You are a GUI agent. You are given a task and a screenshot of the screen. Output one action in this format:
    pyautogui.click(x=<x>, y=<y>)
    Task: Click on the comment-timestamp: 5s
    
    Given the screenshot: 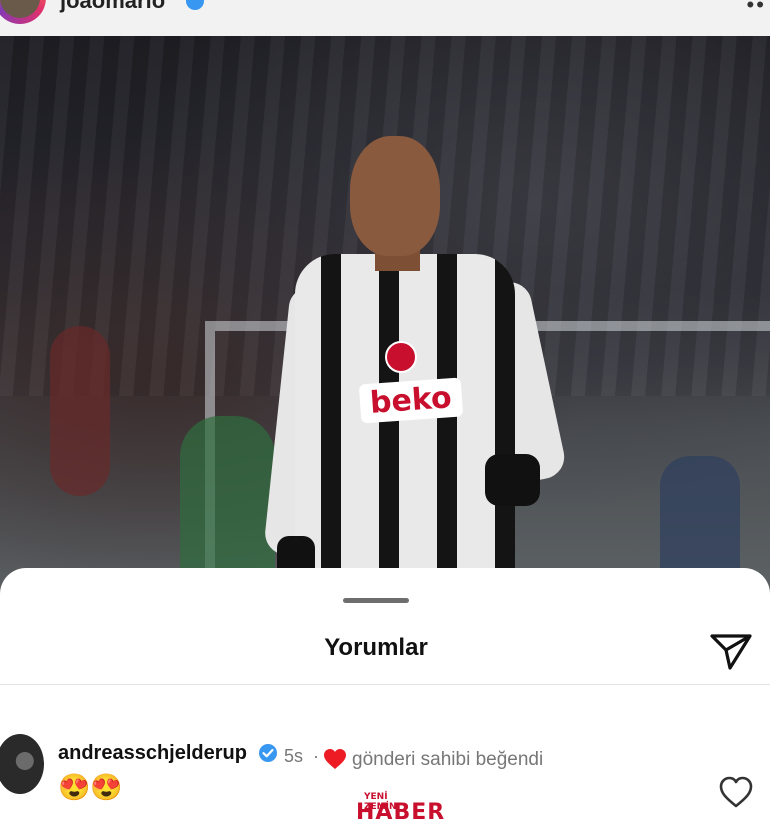 What is the action you would take?
    pyautogui.click(x=294, y=756)
    